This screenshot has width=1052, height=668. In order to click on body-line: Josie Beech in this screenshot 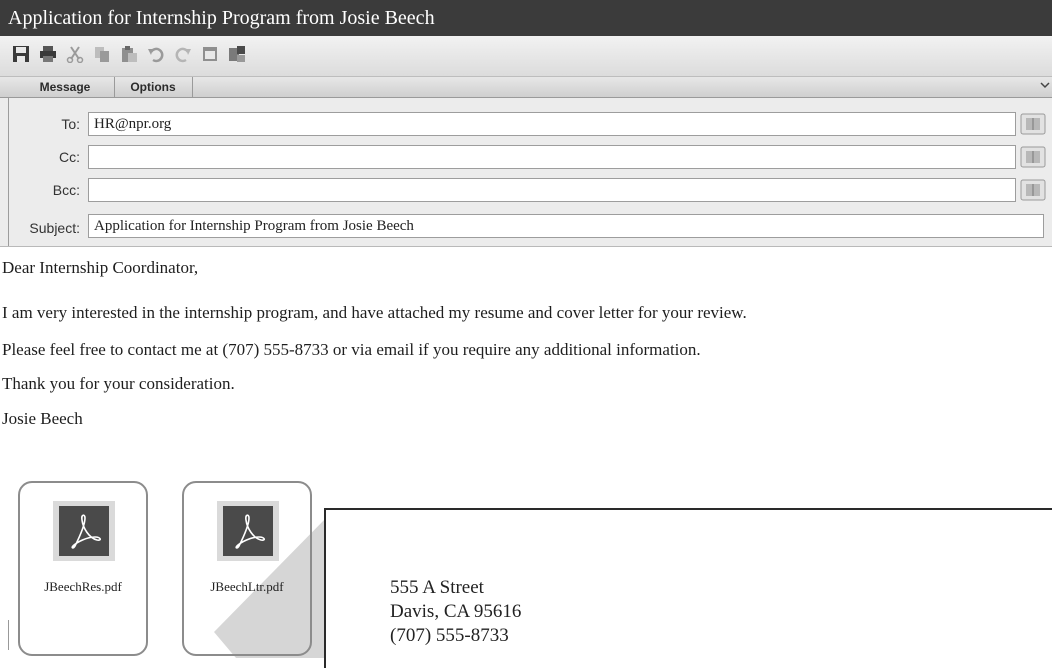, I will do `click(42, 418)`.